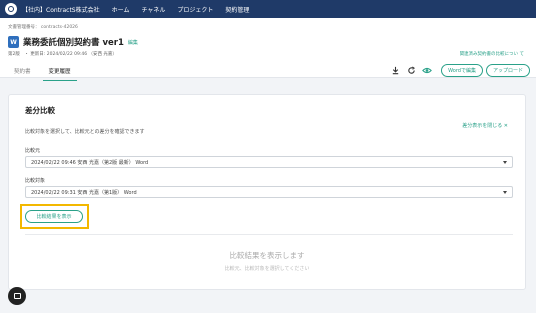 The height and width of the screenshot is (313, 536). I want to click on close-diff-link: 差分表示を閉じる ✕, so click(485, 125).